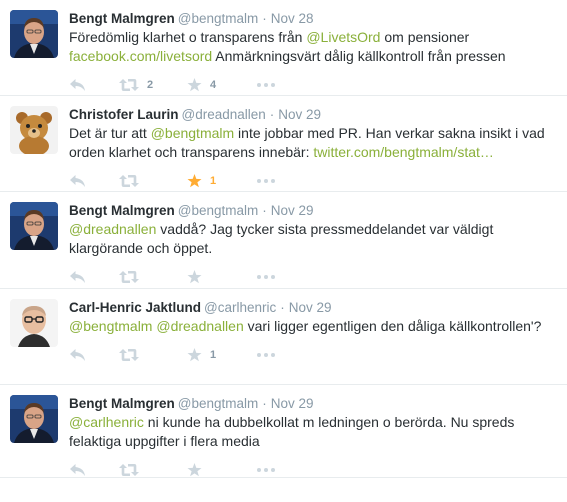 The image size is (567, 502). I want to click on tweet-text-segment: om pensioner, so click(425, 37).